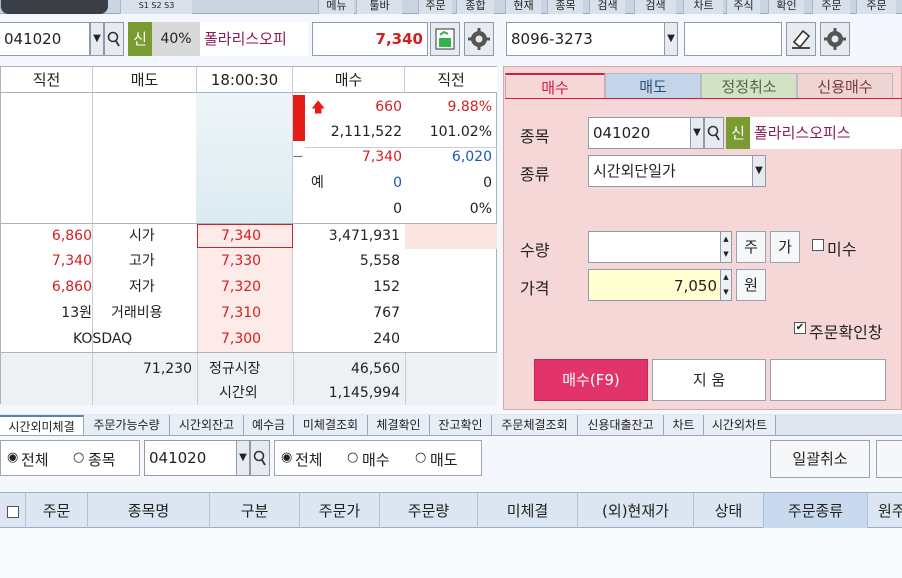 This screenshot has height=578, width=902. What do you see at coordinates (785, 247) in the screenshot?
I see `available-qty-button: 가` at bounding box center [785, 247].